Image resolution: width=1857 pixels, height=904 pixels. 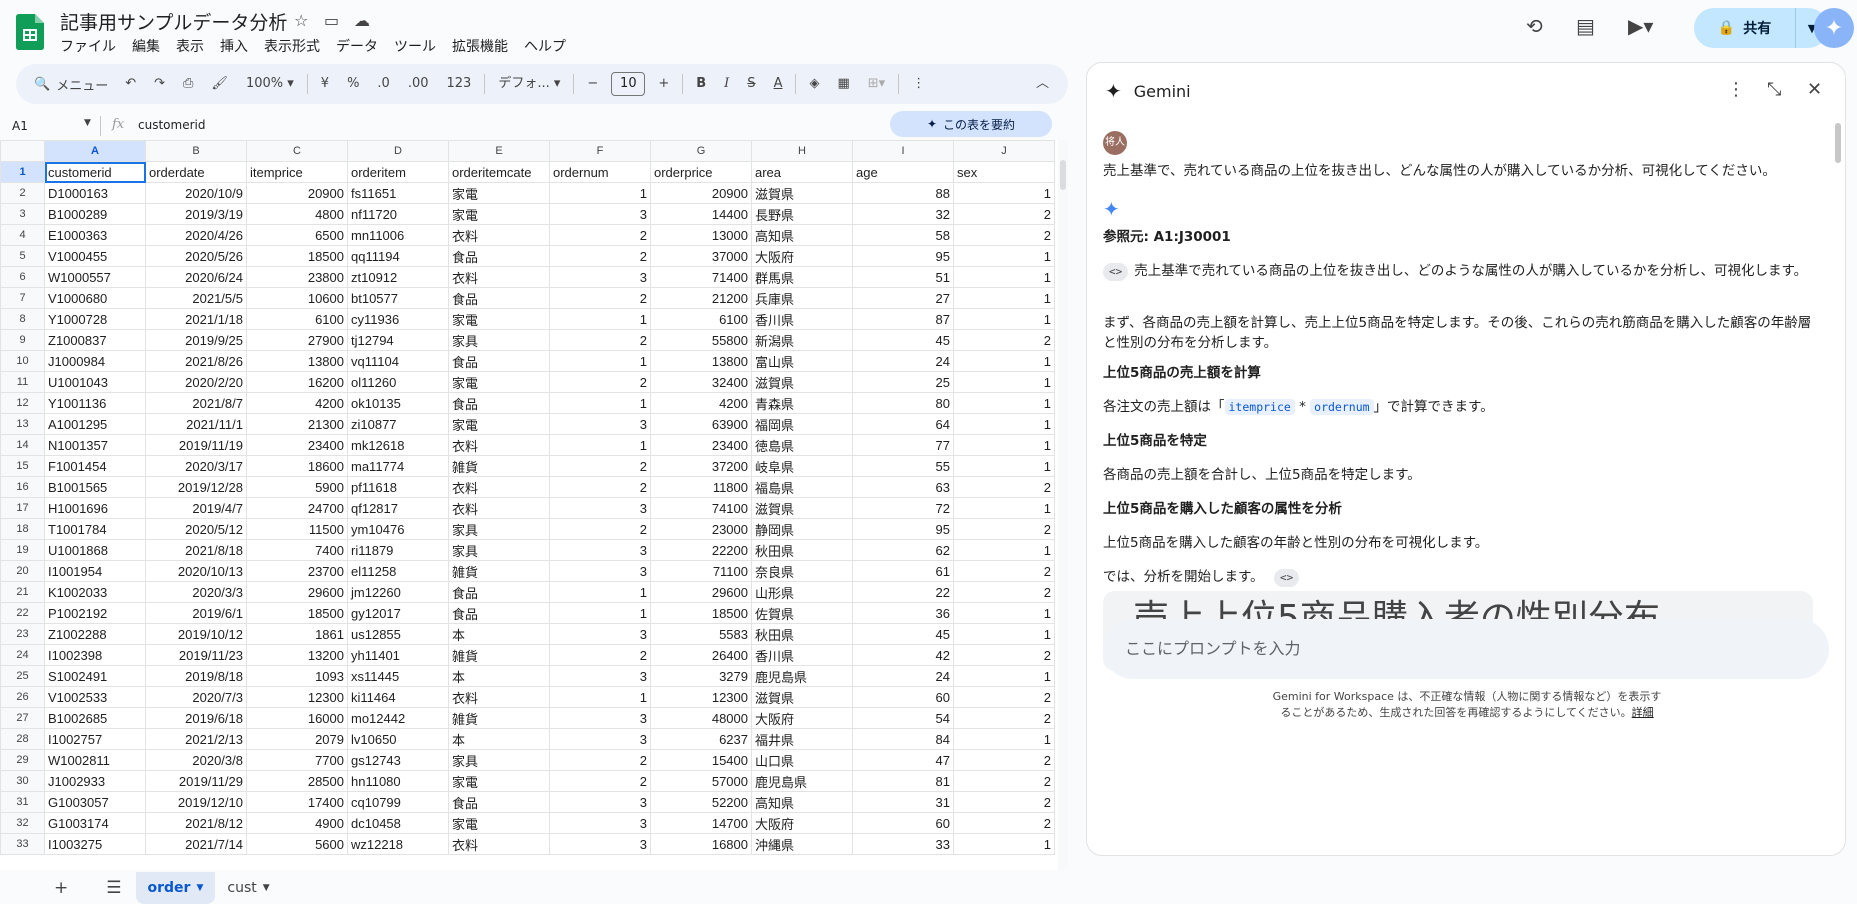 What do you see at coordinates (196, 802) in the screenshot?
I see `cell: 2019/12/10` at bounding box center [196, 802].